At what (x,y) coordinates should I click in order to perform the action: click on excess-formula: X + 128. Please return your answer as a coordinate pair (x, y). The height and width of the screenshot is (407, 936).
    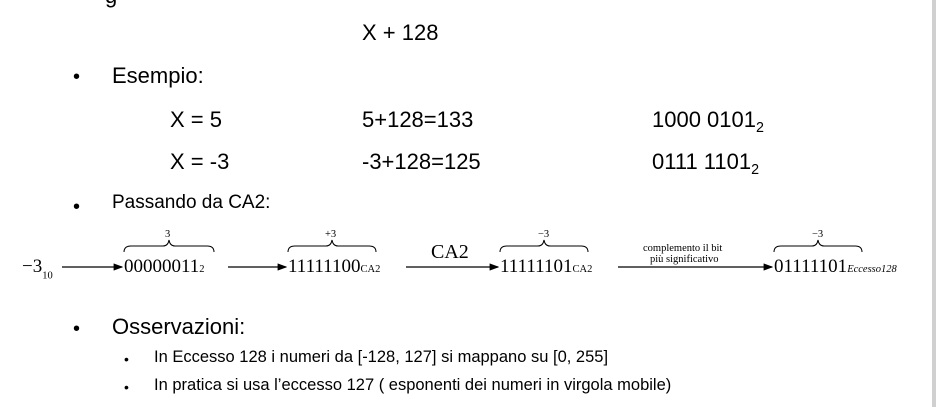
    Looking at the image, I should click on (400, 32).